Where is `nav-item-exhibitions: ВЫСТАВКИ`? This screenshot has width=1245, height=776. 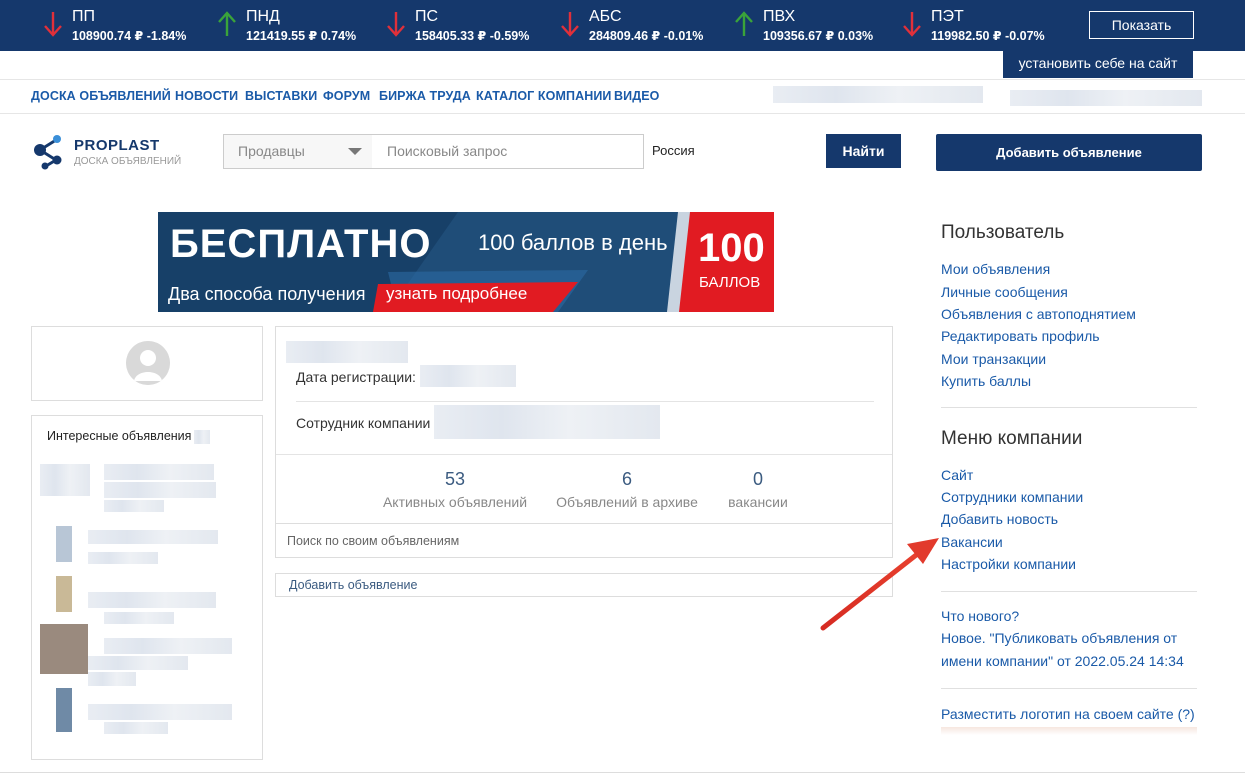
nav-item-exhibitions: ВЫСТАВКИ is located at coordinates (281, 96).